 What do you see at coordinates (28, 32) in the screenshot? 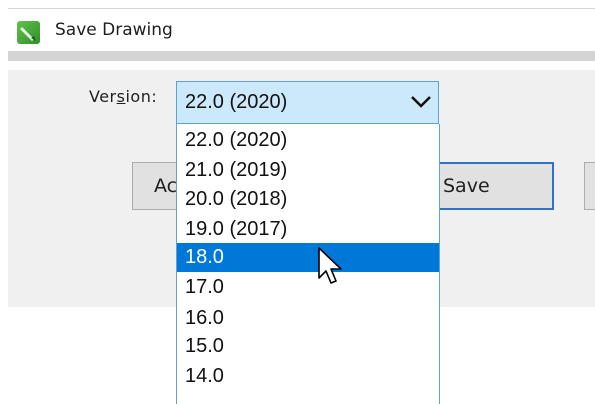
I see `coreldraw-app-icon` at bounding box center [28, 32].